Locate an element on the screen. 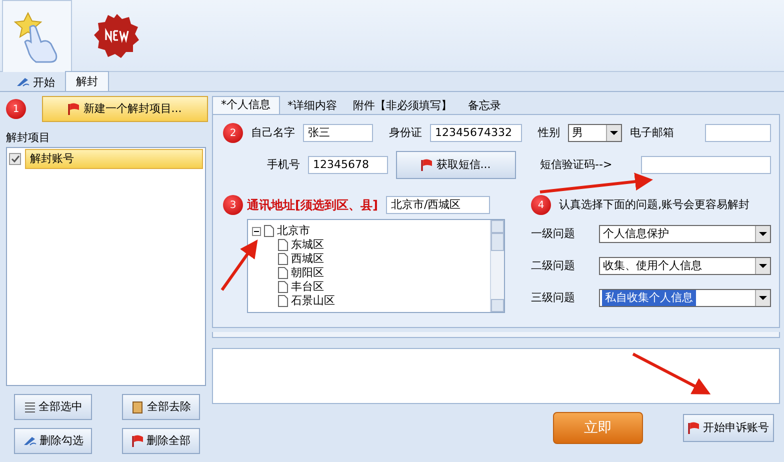  message-area is located at coordinates (496, 376).